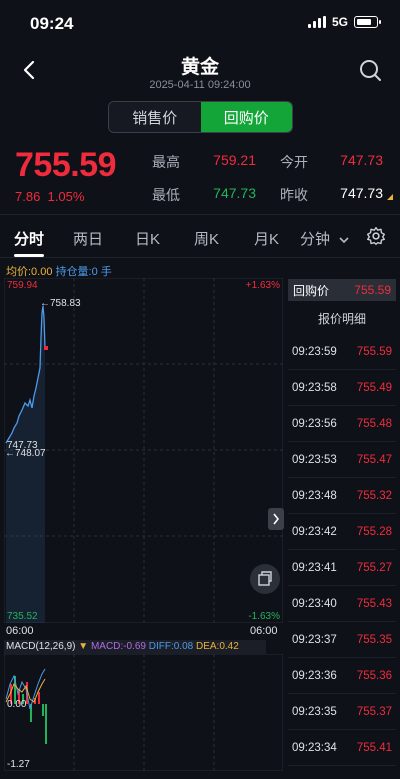 The width and height of the screenshot is (400, 779). I want to click on time-start-label: 06:00, so click(20, 631).